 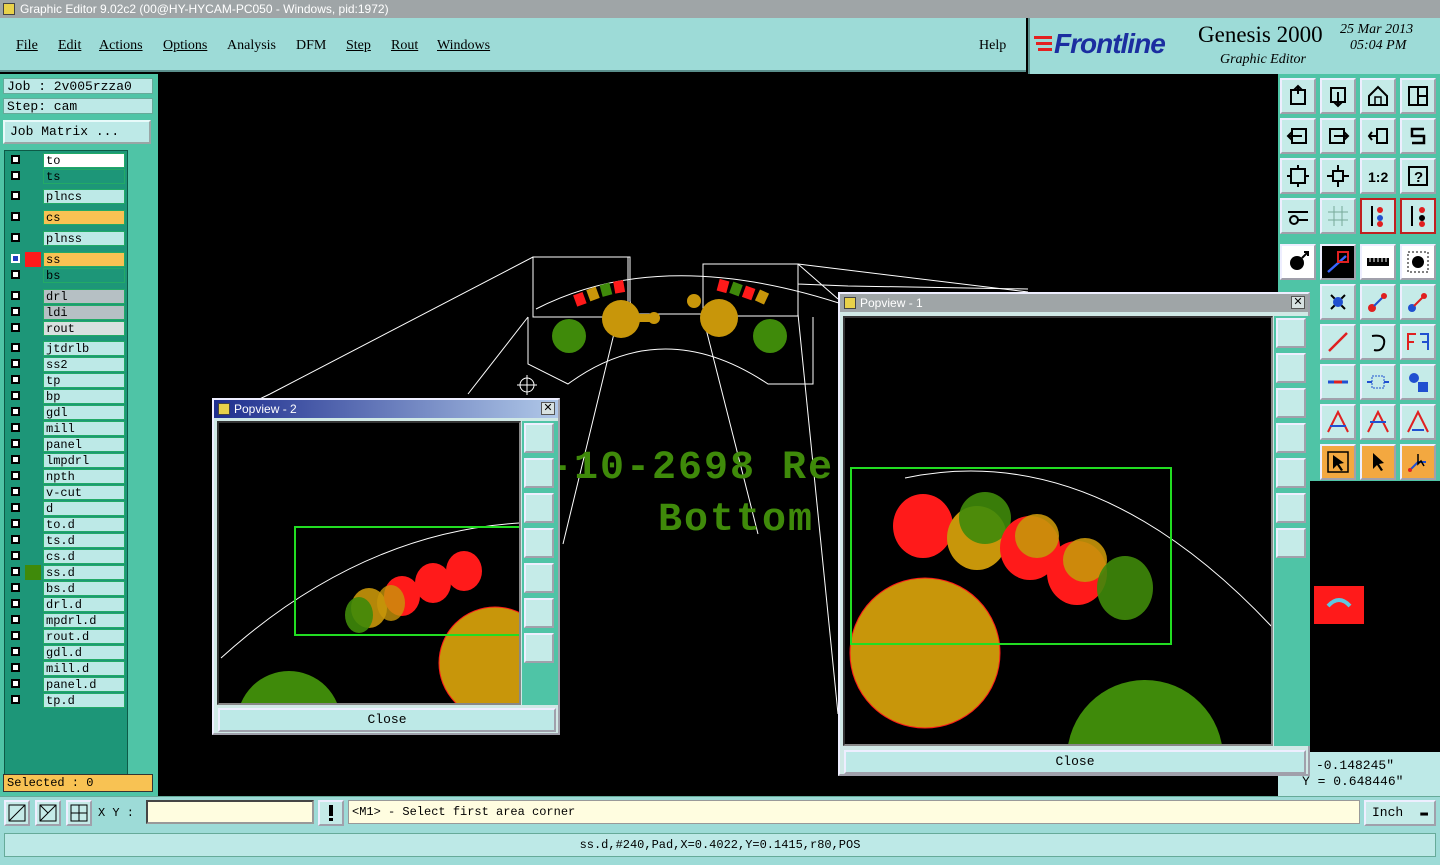 What do you see at coordinates (67, 329) in the screenshot?
I see `layer-row-rout: rout` at bounding box center [67, 329].